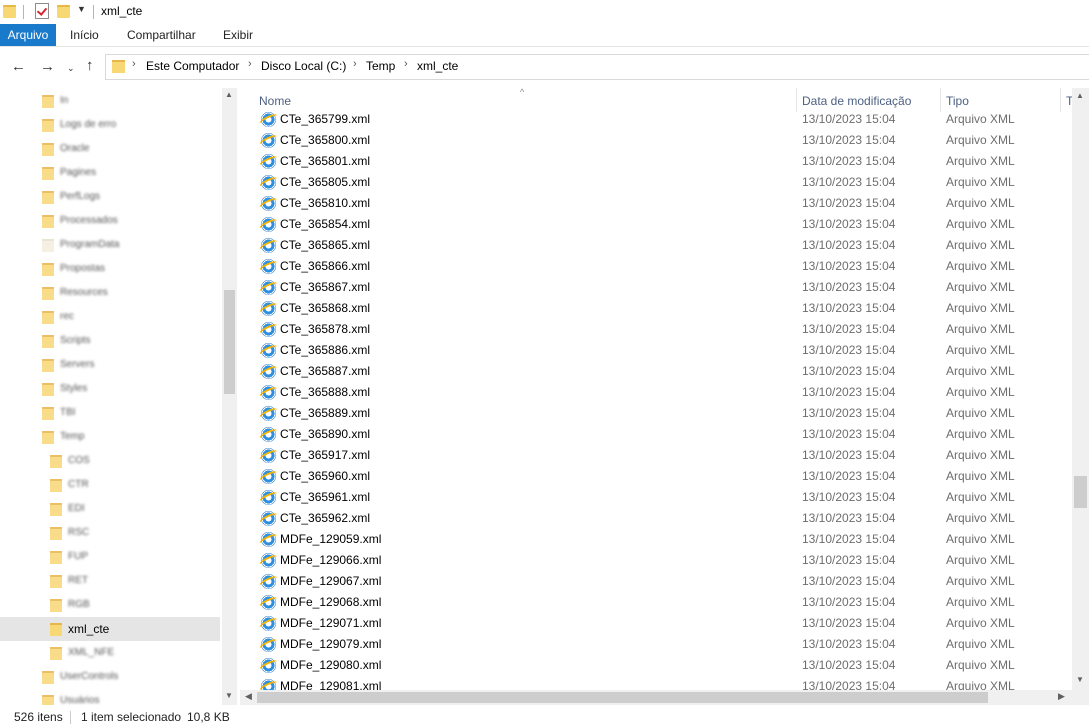 The width and height of the screenshot is (1089, 728). I want to click on nav-folder-item-selected: xml_cte, so click(110, 629).